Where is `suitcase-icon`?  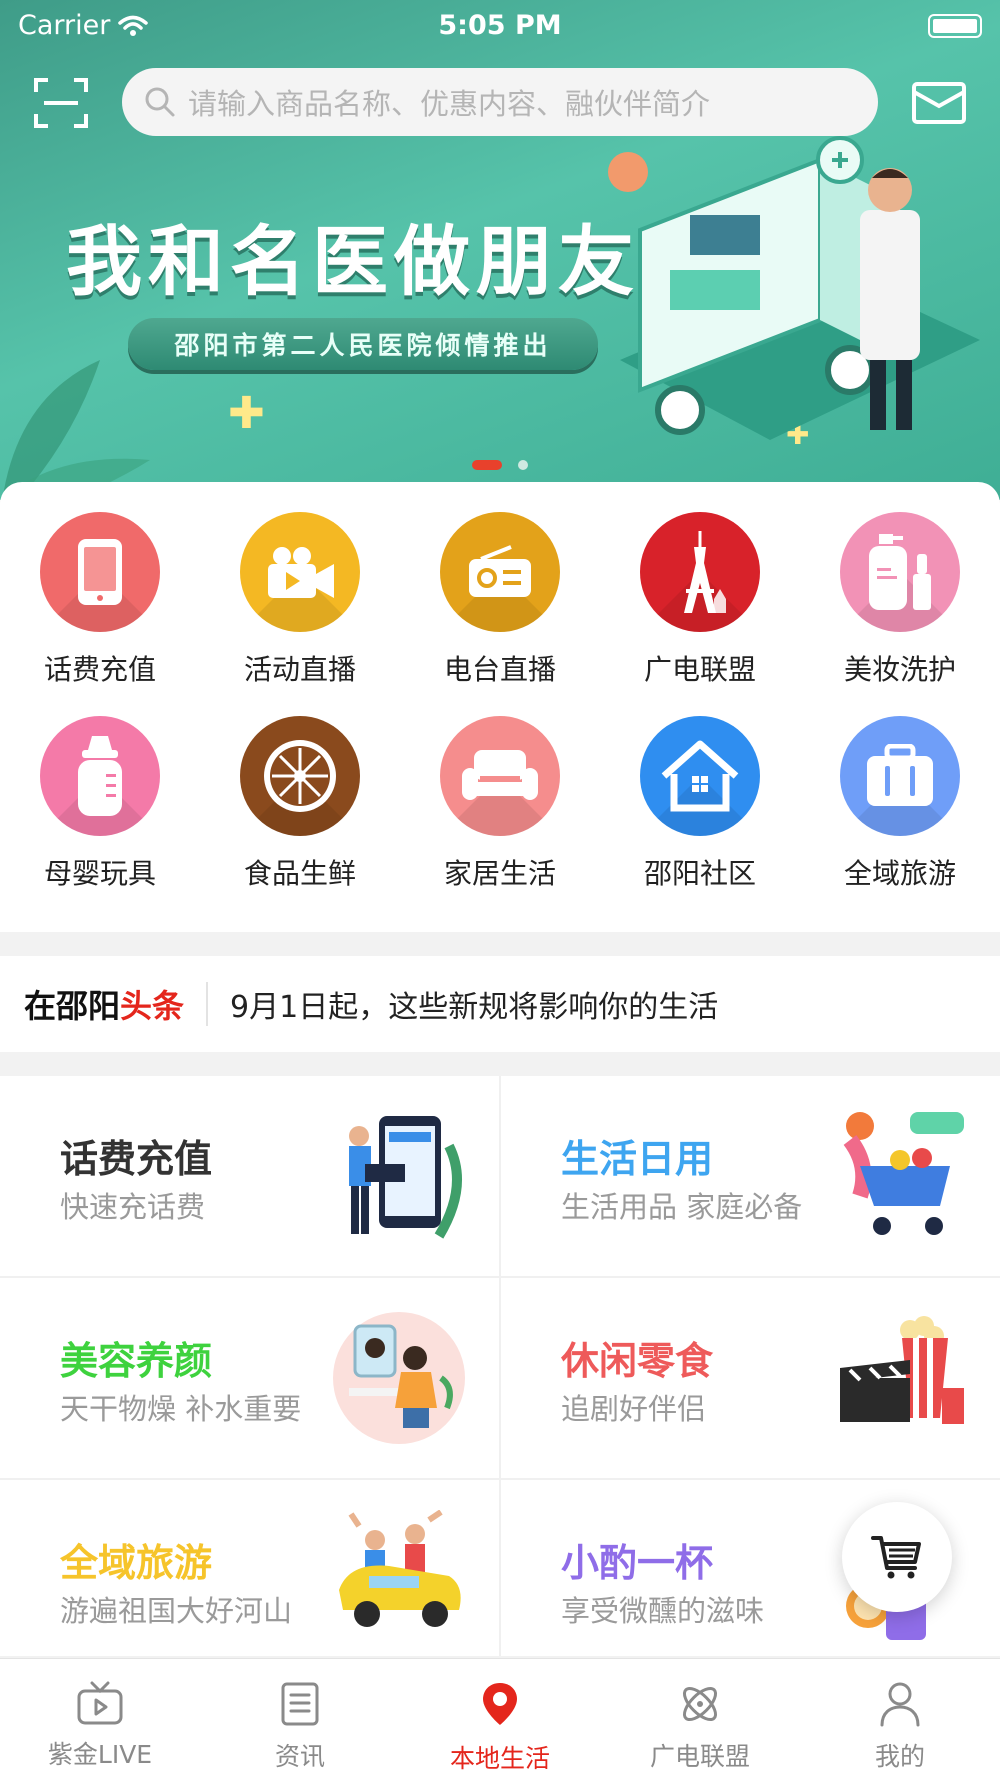 suitcase-icon is located at coordinates (900, 776).